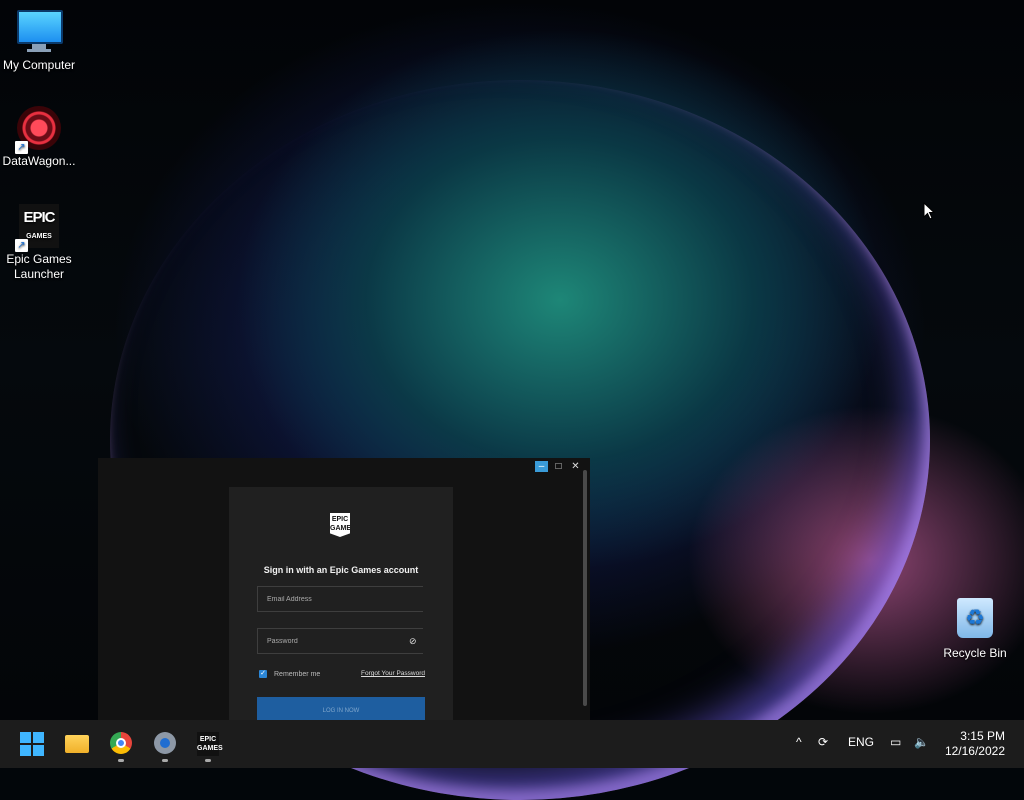  What do you see at coordinates (975, 653) in the screenshot?
I see `desktop-icon-label: Recycle Bin` at bounding box center [975, 653].